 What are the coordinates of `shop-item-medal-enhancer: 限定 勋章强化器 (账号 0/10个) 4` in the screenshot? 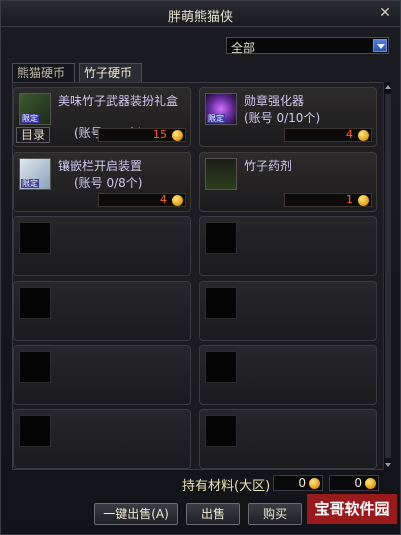 It's located at (288, 117).